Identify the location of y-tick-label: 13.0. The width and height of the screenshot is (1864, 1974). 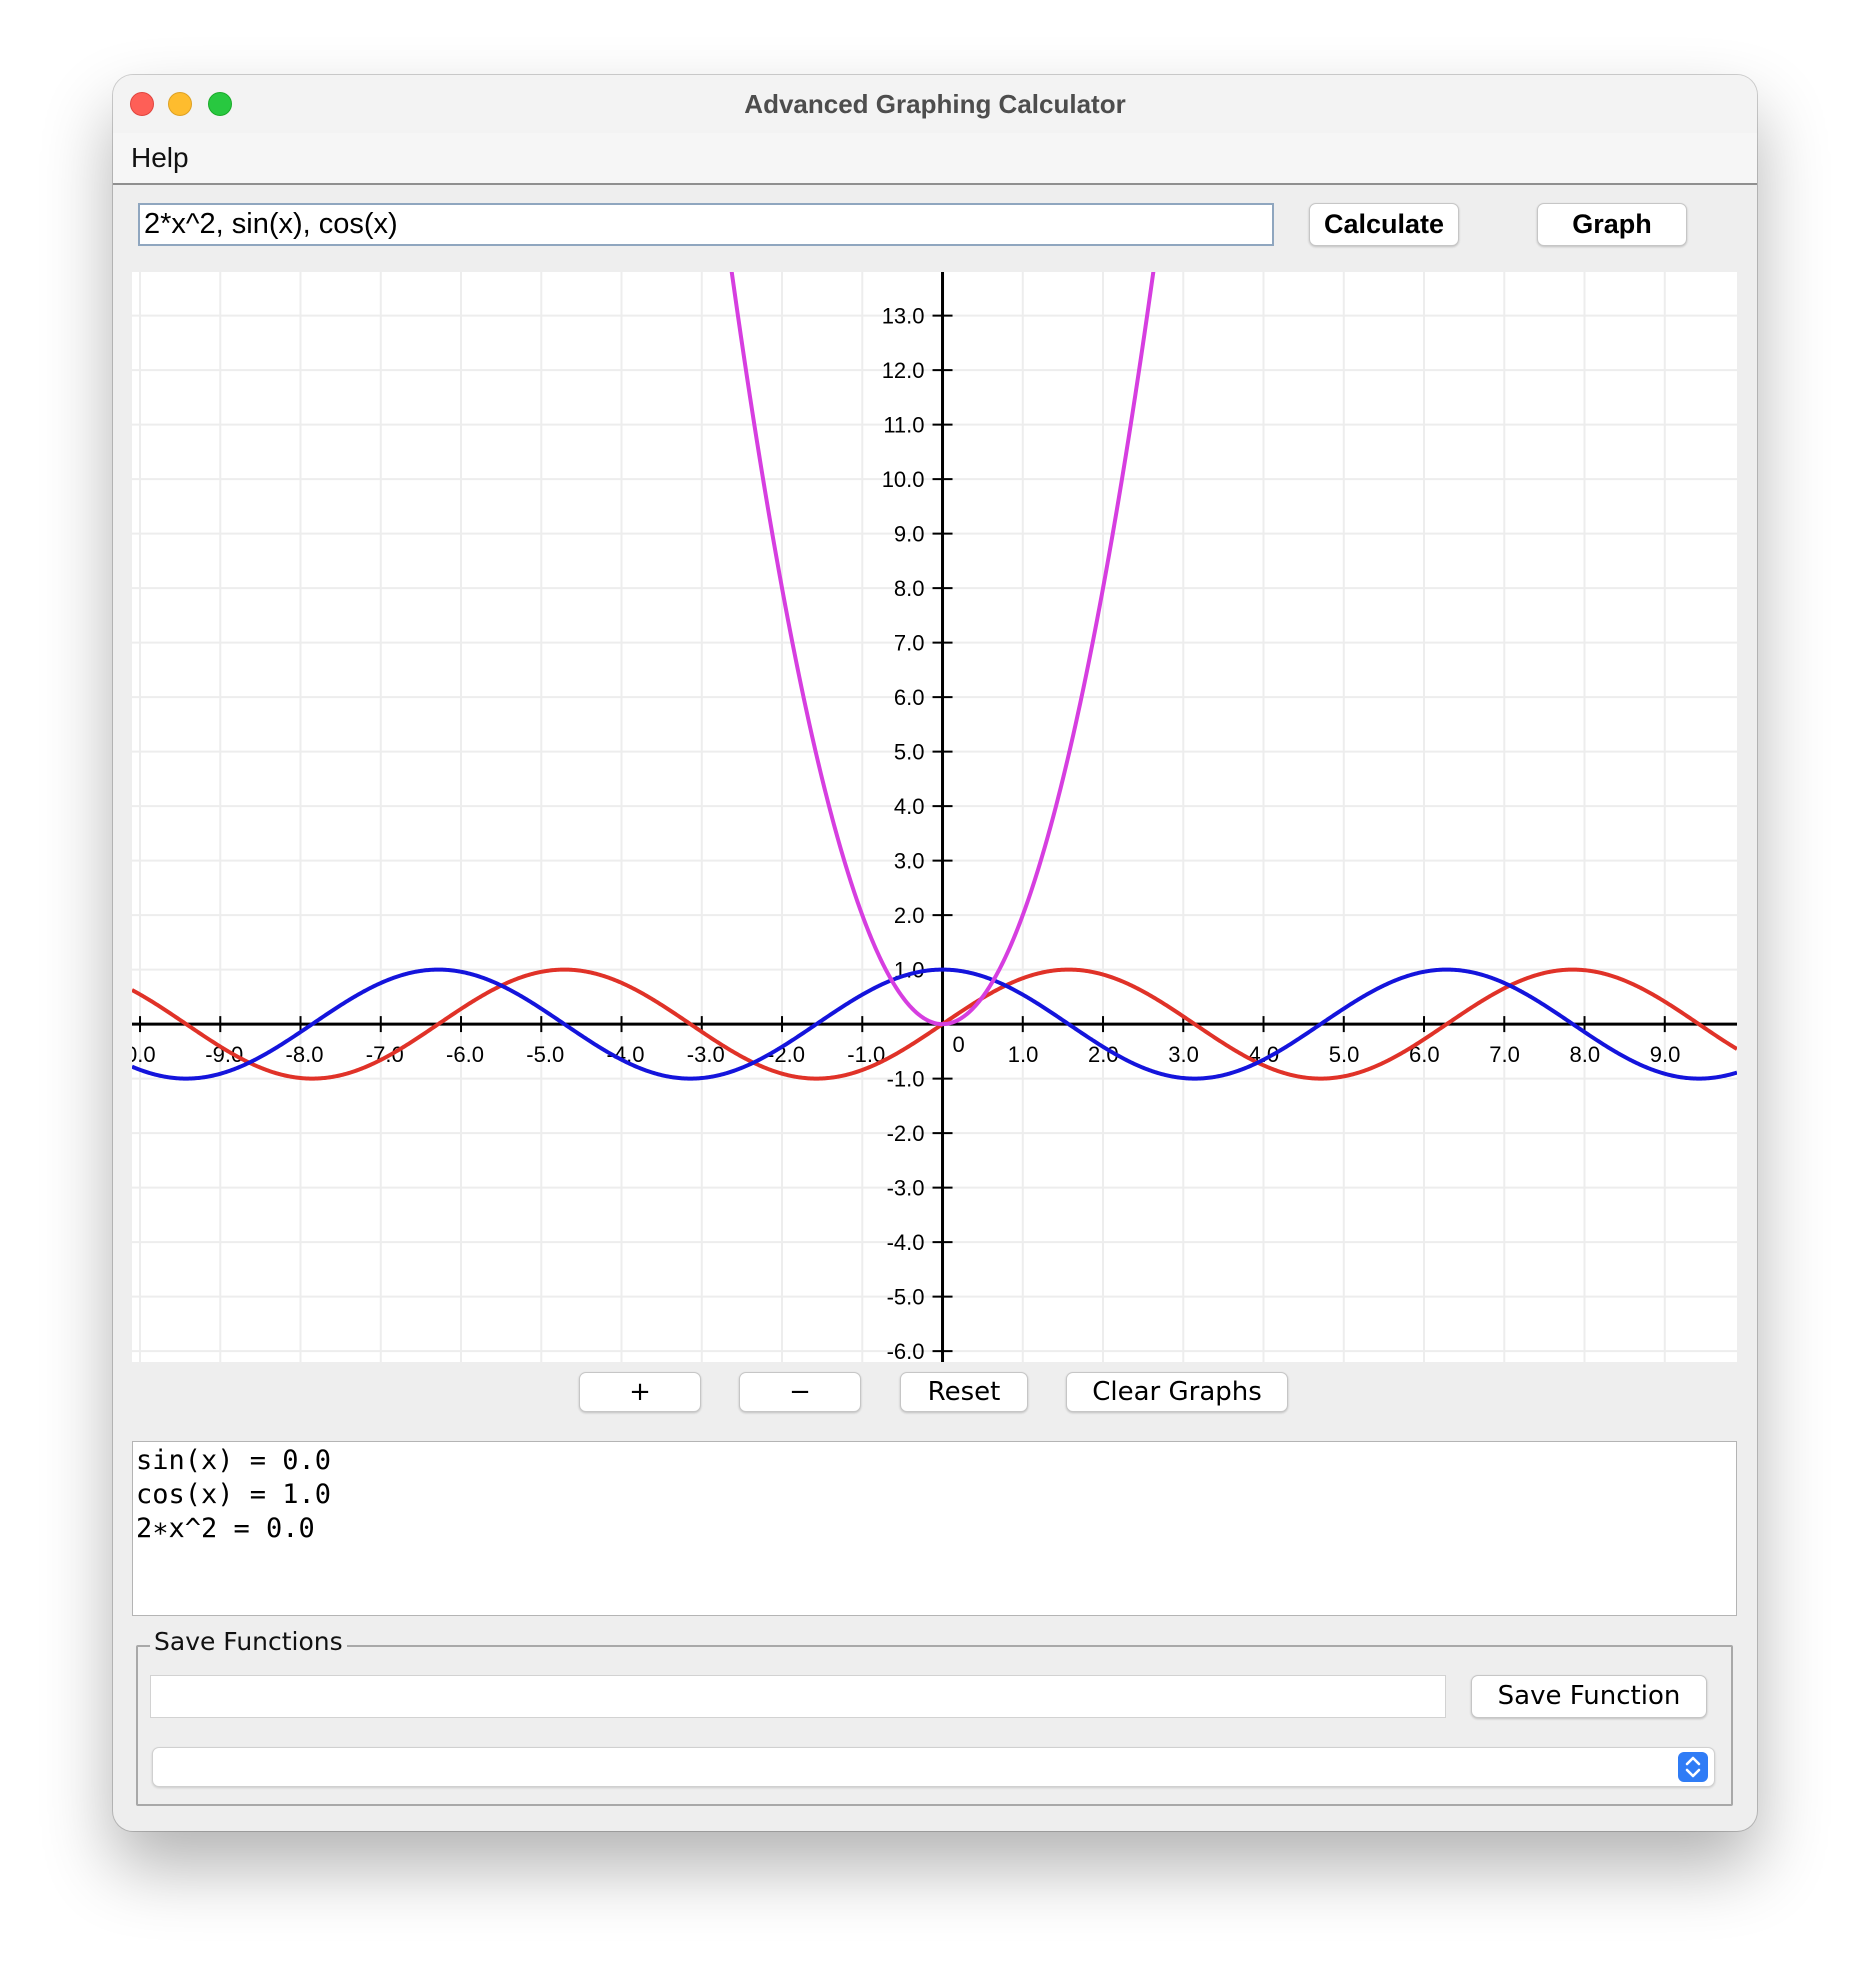
(903, 316).